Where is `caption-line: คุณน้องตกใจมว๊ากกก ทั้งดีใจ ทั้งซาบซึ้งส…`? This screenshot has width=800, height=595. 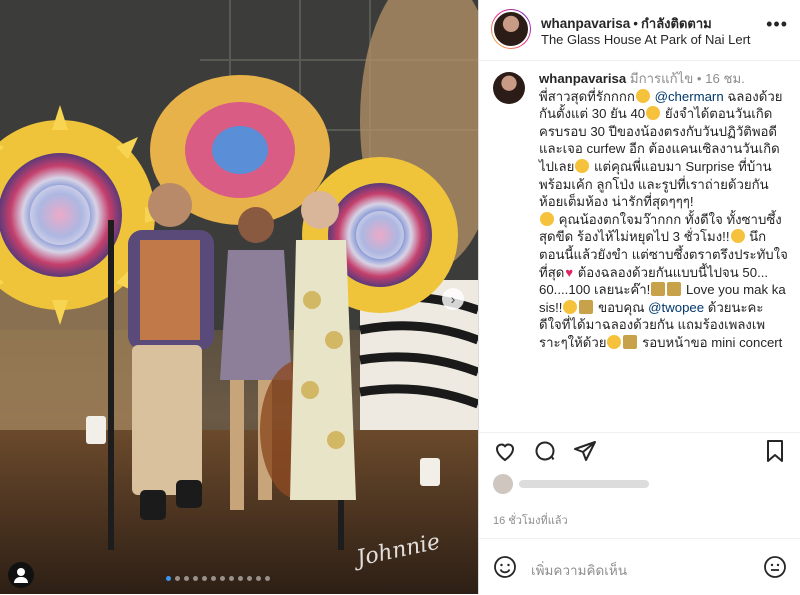
caption-line: คุณน้องตกใจมว๊ากกก ทั้งดีใจ ทั้งซาบซึ้งส… is located at coordinates (660, 228).